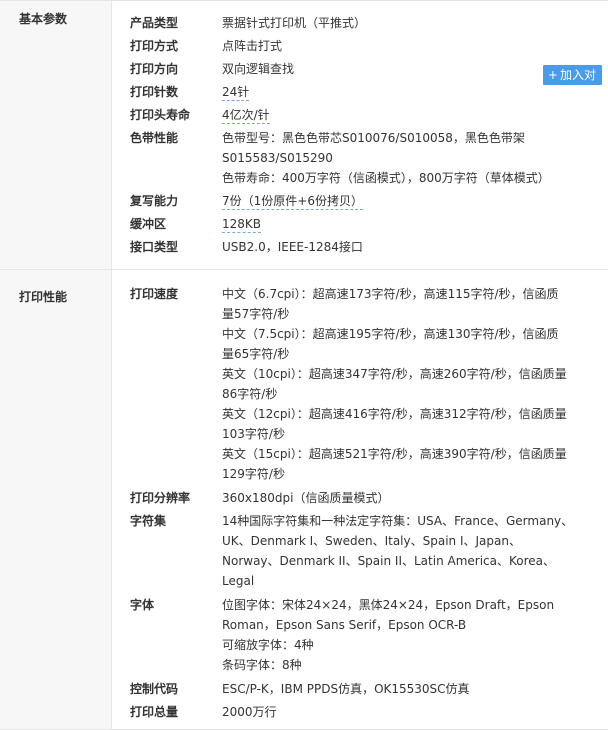 The image size is (608, 730). I want to click on spec-value-line: ESC/P-K，IBM PPDS仿真，OK15530SC仿真, so click(346, 689).